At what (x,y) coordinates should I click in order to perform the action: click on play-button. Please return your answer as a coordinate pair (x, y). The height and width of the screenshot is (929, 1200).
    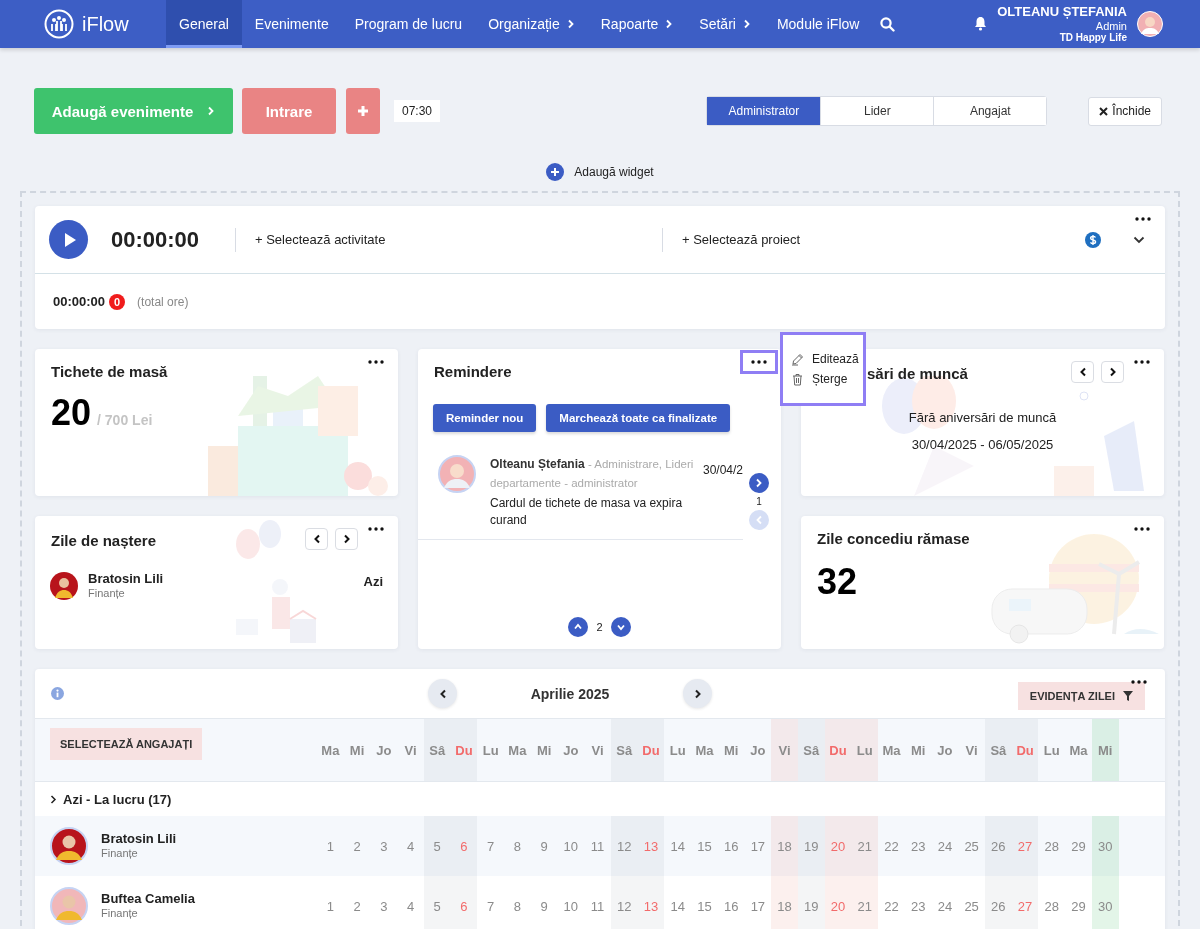
    Looking at the image, I should click on (68, 239).